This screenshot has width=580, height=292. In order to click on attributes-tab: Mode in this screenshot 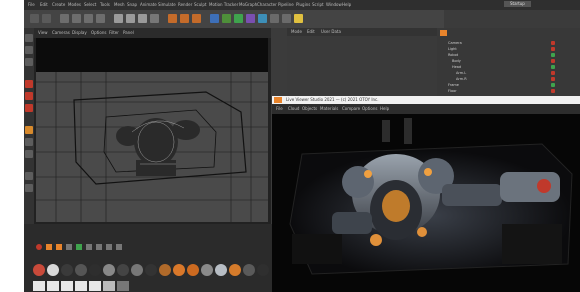, I will do `click(296, 32)`.